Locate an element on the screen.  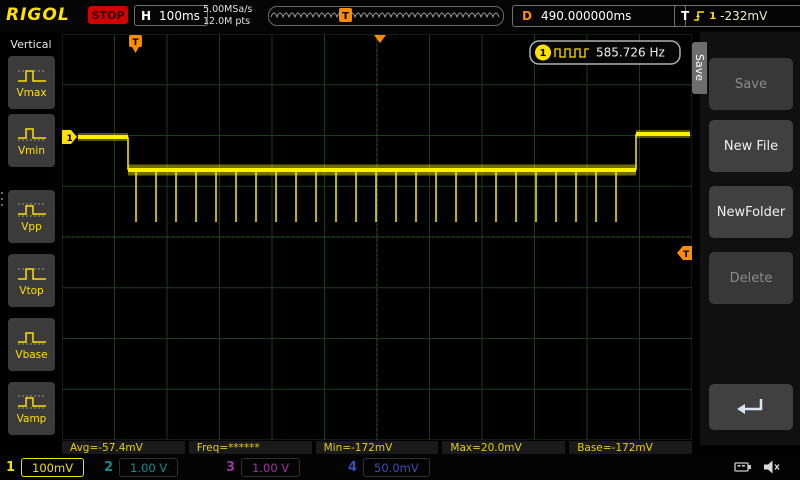
run-state-badge: STOP is located at coordinates (108, 15).